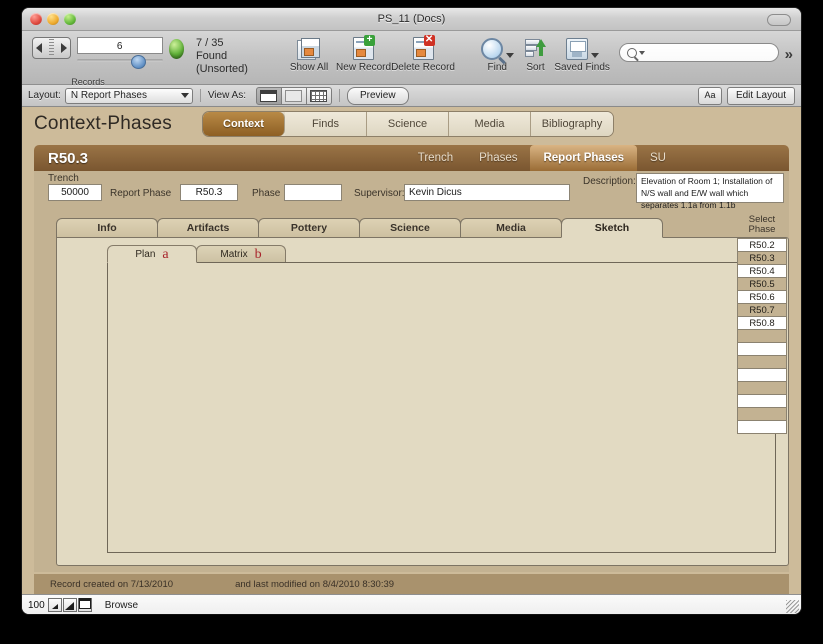  What do you see at coordinates (229, 56) in the screenshot?
I see `found-set-info: 7 / 35 Found (Unsorted)` at bounding box center [229, 56].